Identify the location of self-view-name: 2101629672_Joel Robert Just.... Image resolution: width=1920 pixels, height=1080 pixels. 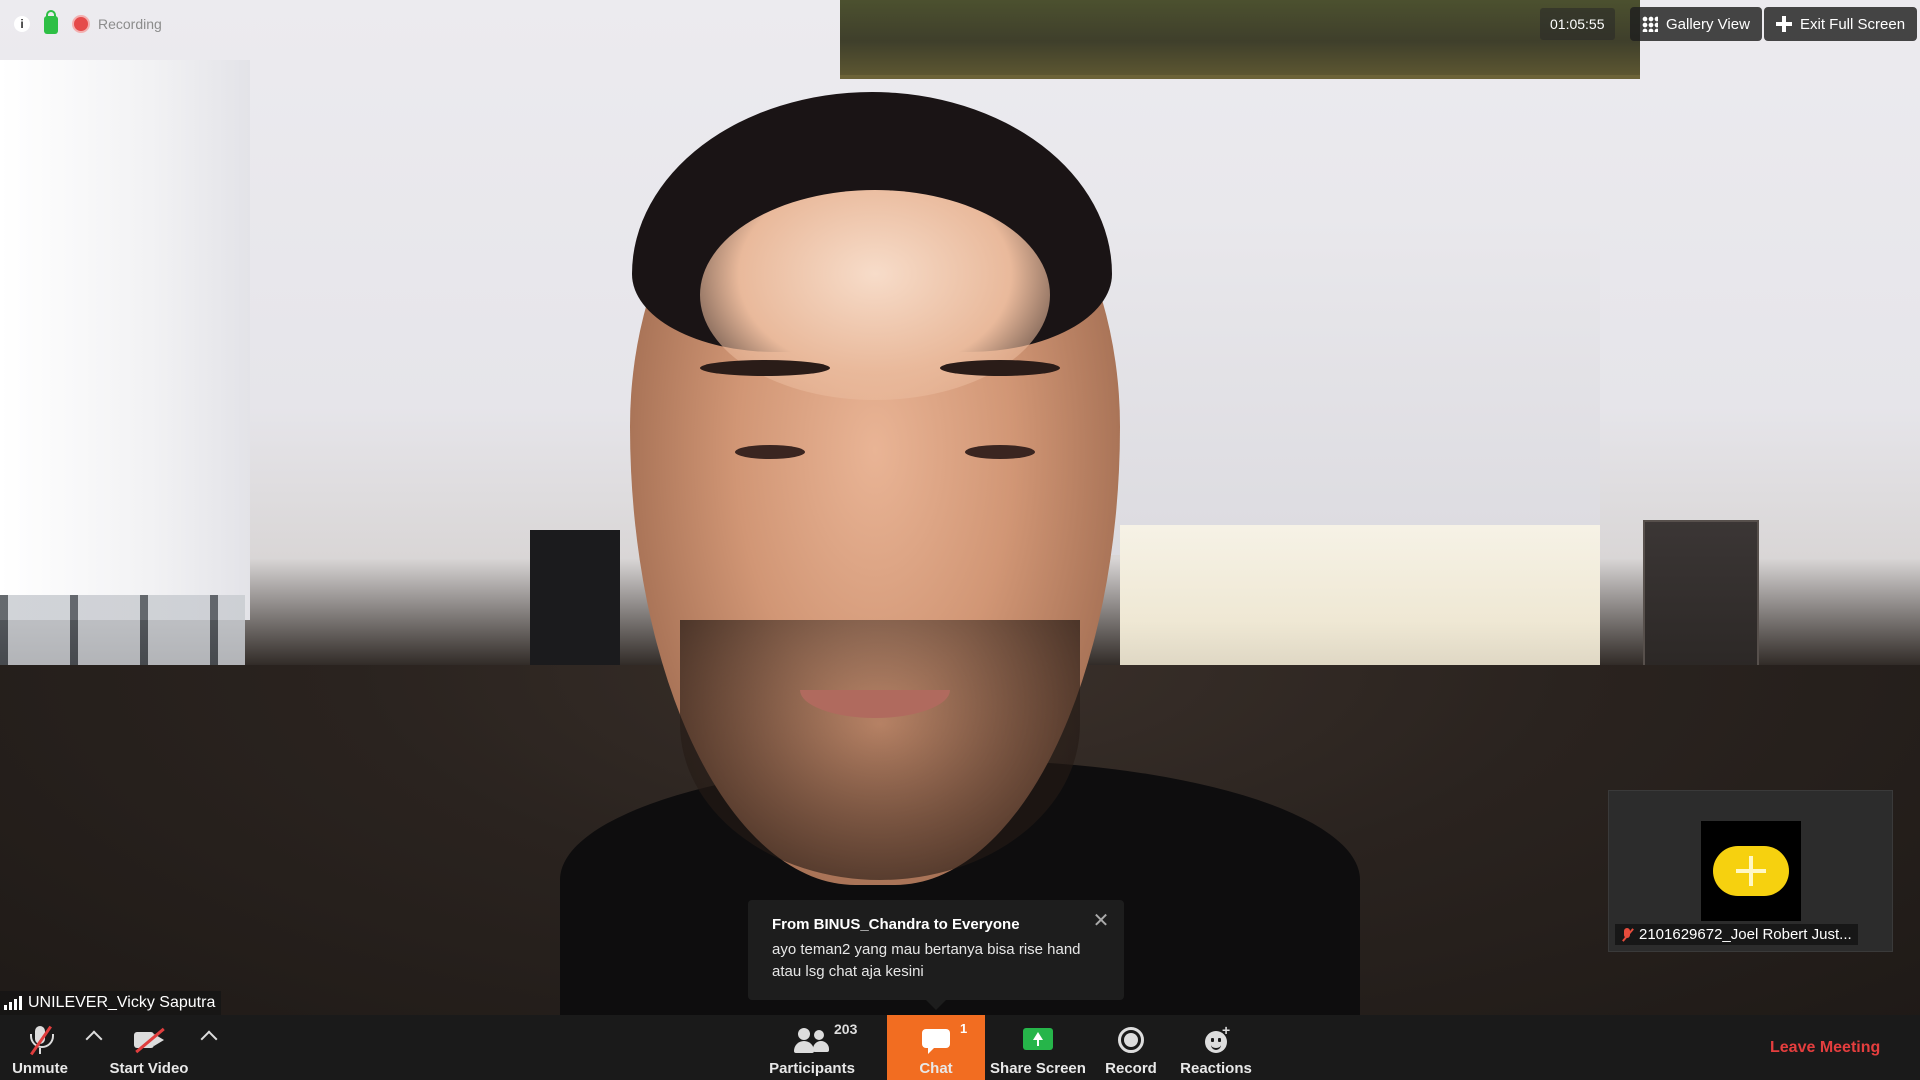
(1745, 934).